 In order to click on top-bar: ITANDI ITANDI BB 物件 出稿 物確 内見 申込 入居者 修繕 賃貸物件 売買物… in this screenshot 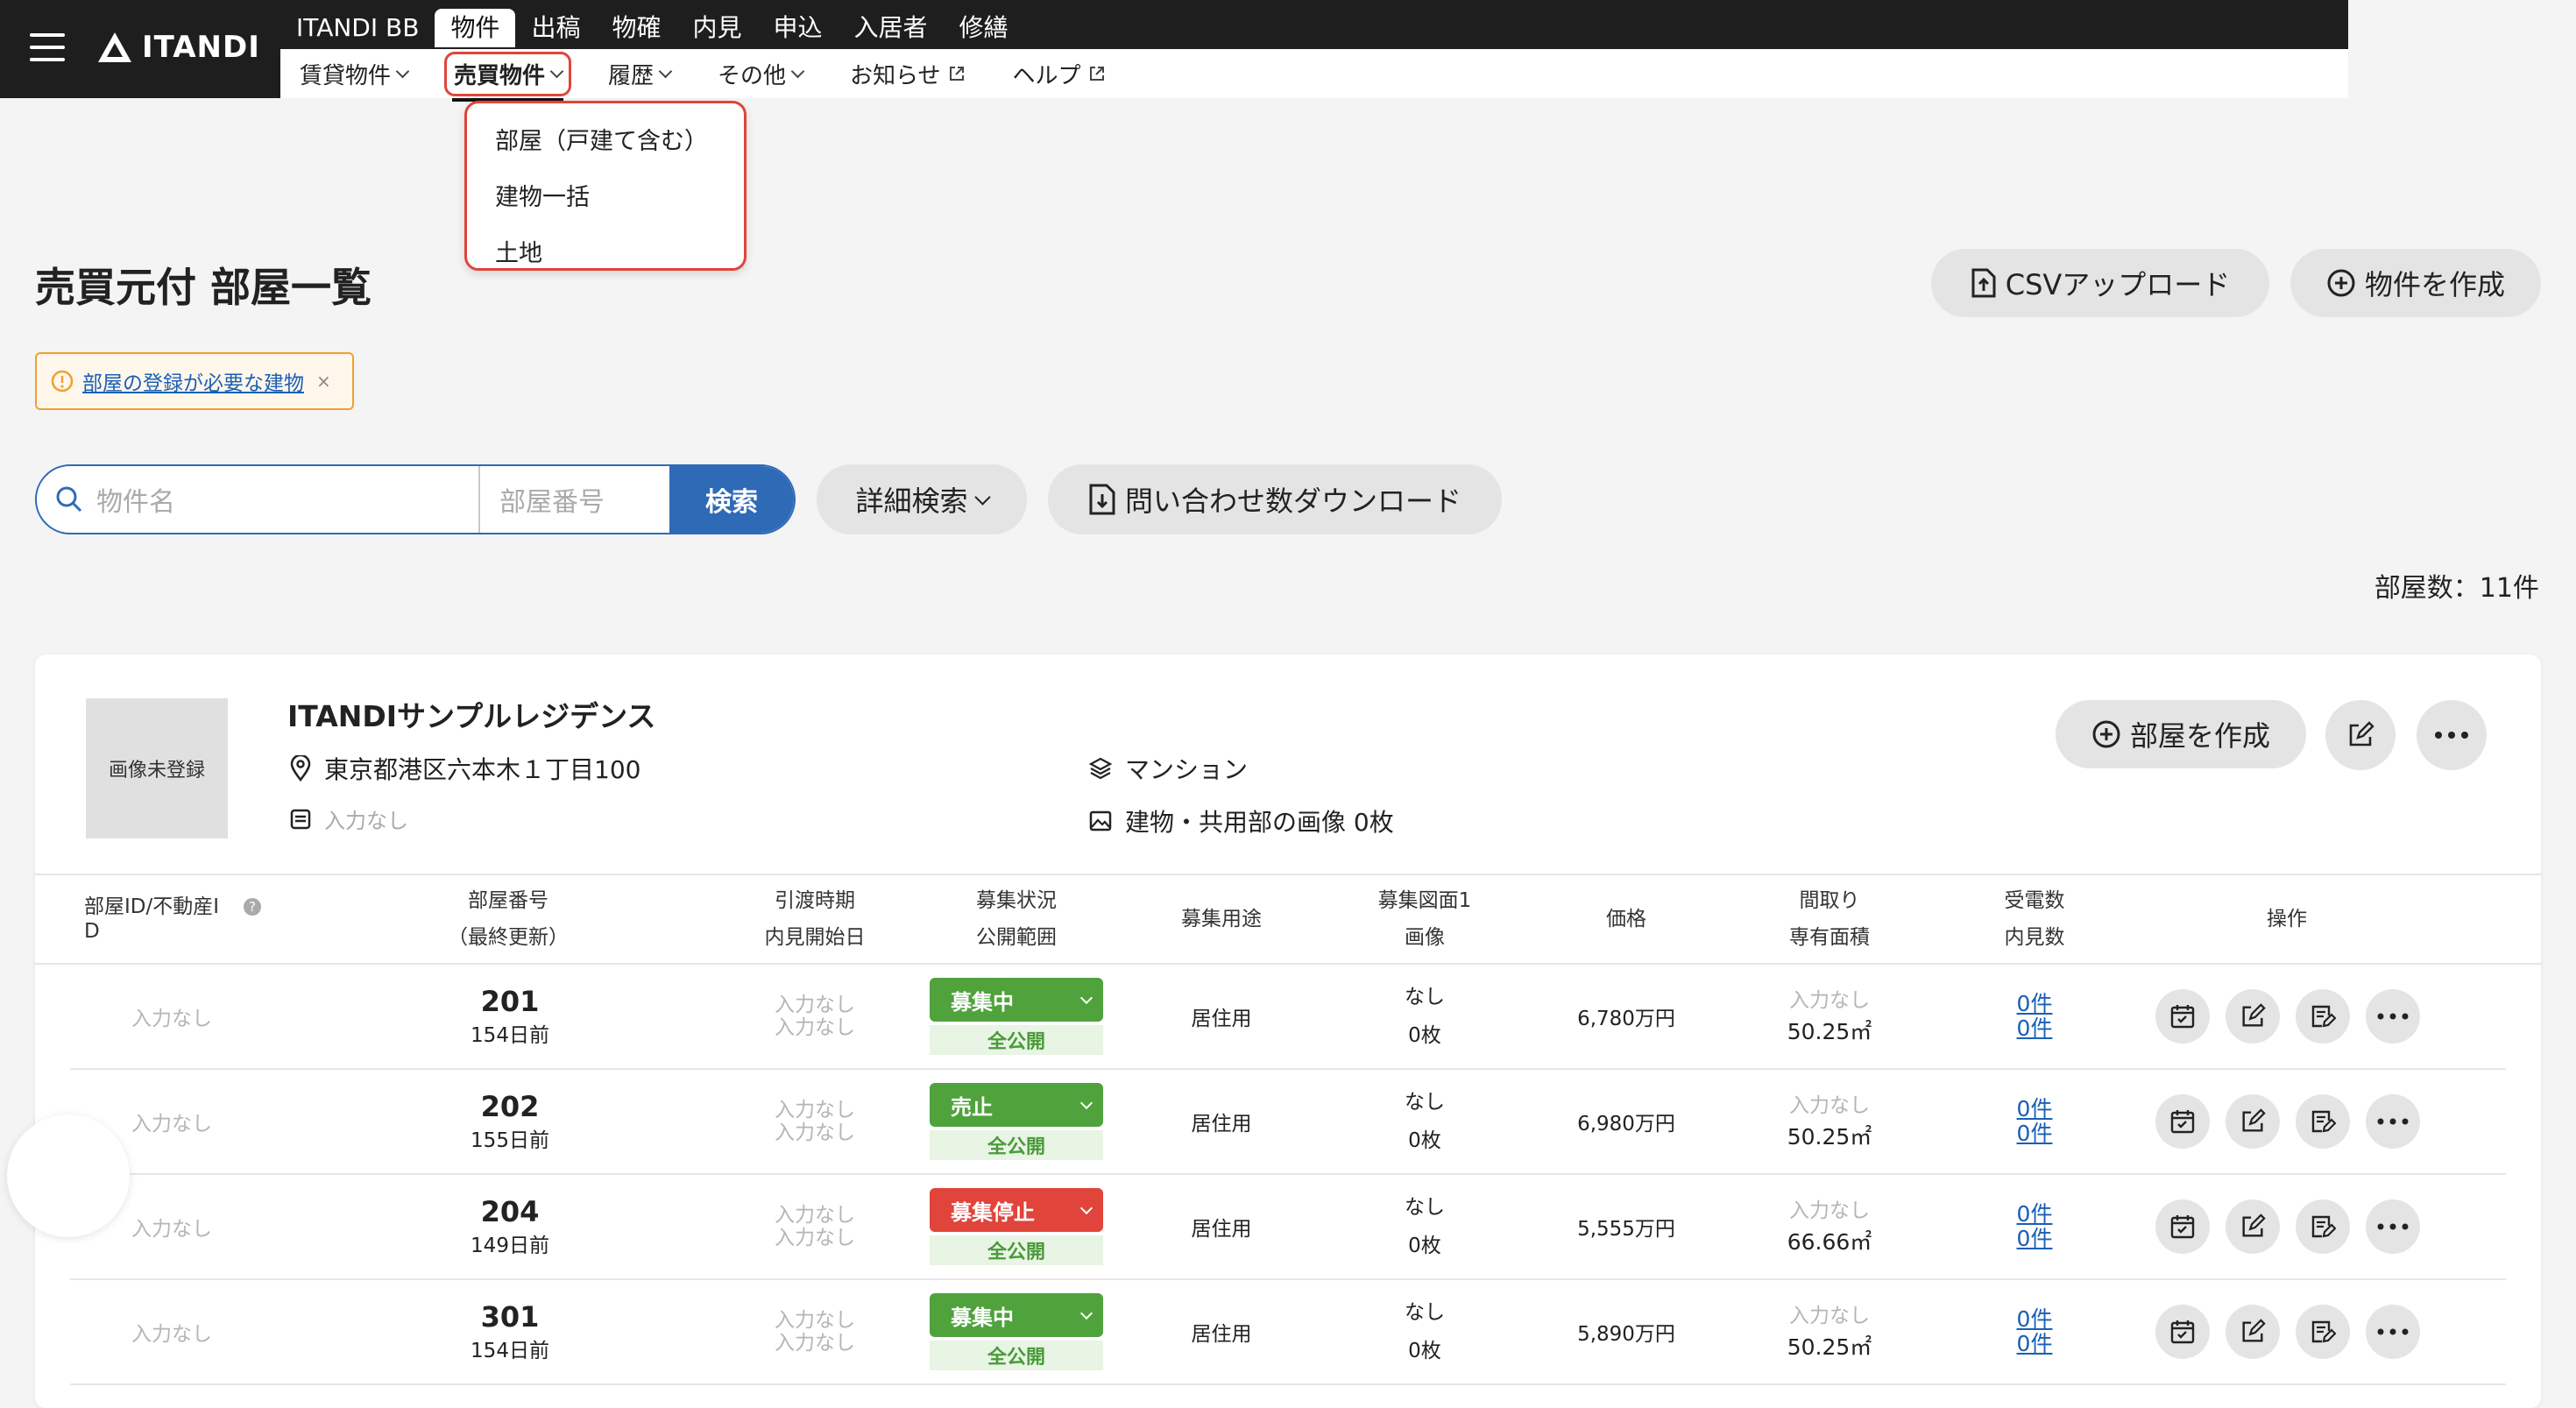, I will do `click(1174, 51)`.